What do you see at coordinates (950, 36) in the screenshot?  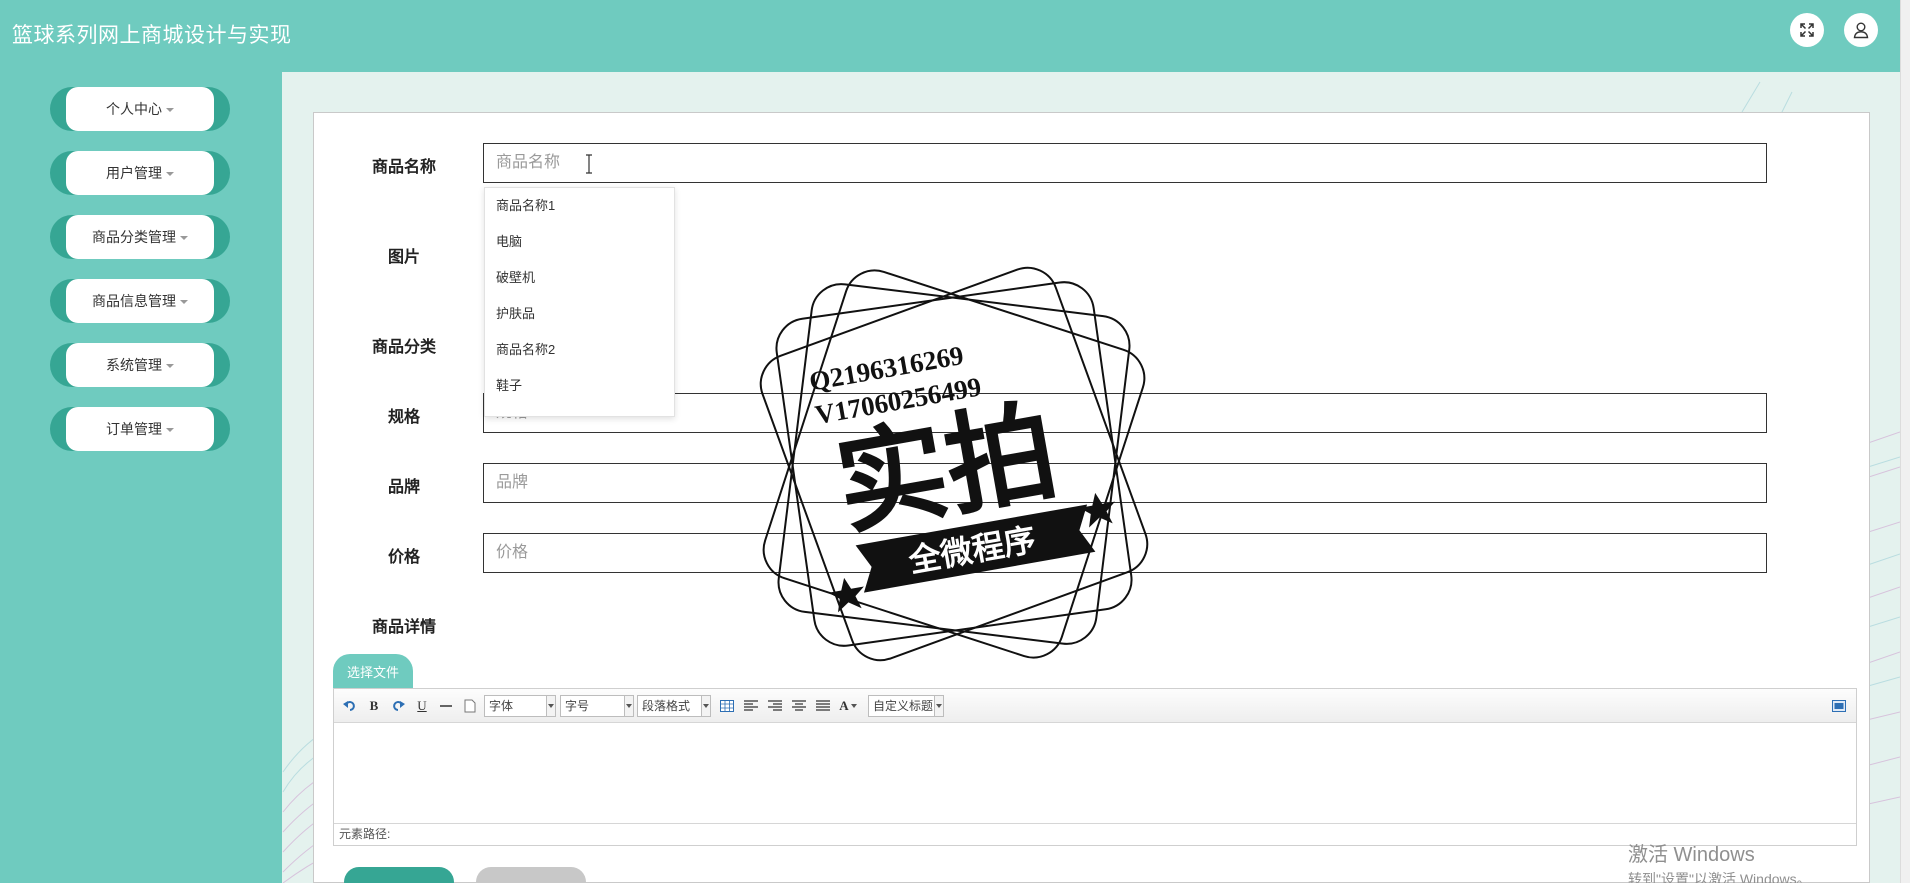 I see `top-header: 篮球系列网上商城设计与实现` at bounding box center [950, 36].